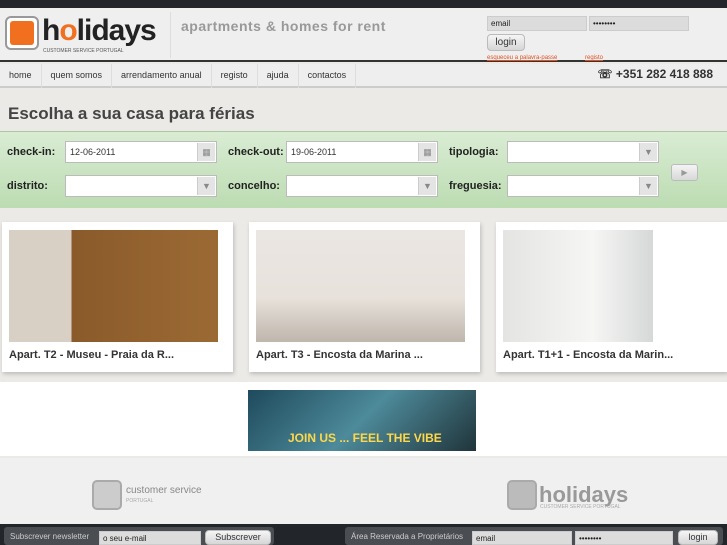  I want to click on freguesia-select: ▼, so click(583, 186).